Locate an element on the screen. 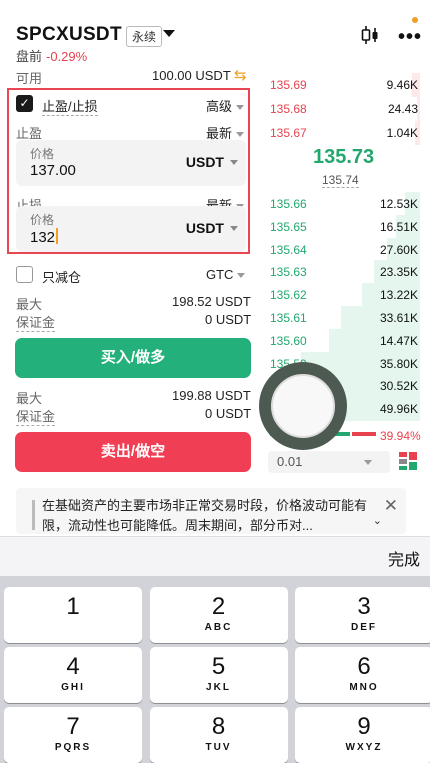  price-step-select: 0.01 is located at coordinates (329, 462).